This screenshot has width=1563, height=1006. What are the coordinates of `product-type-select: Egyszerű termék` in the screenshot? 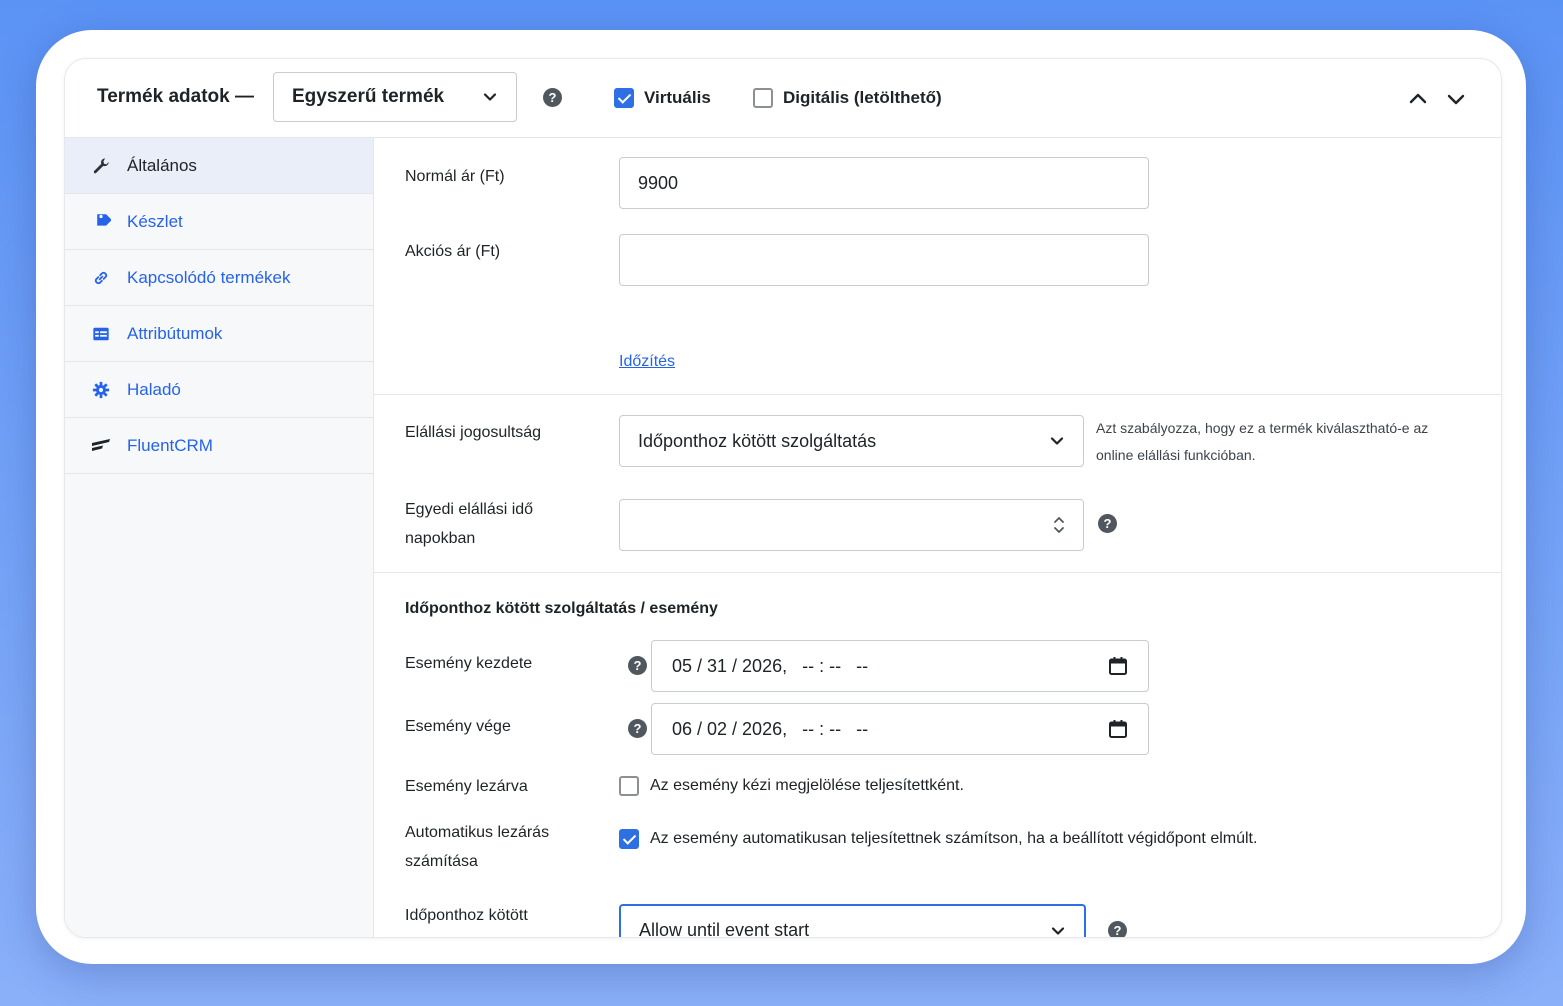 It's located at (395, 97).